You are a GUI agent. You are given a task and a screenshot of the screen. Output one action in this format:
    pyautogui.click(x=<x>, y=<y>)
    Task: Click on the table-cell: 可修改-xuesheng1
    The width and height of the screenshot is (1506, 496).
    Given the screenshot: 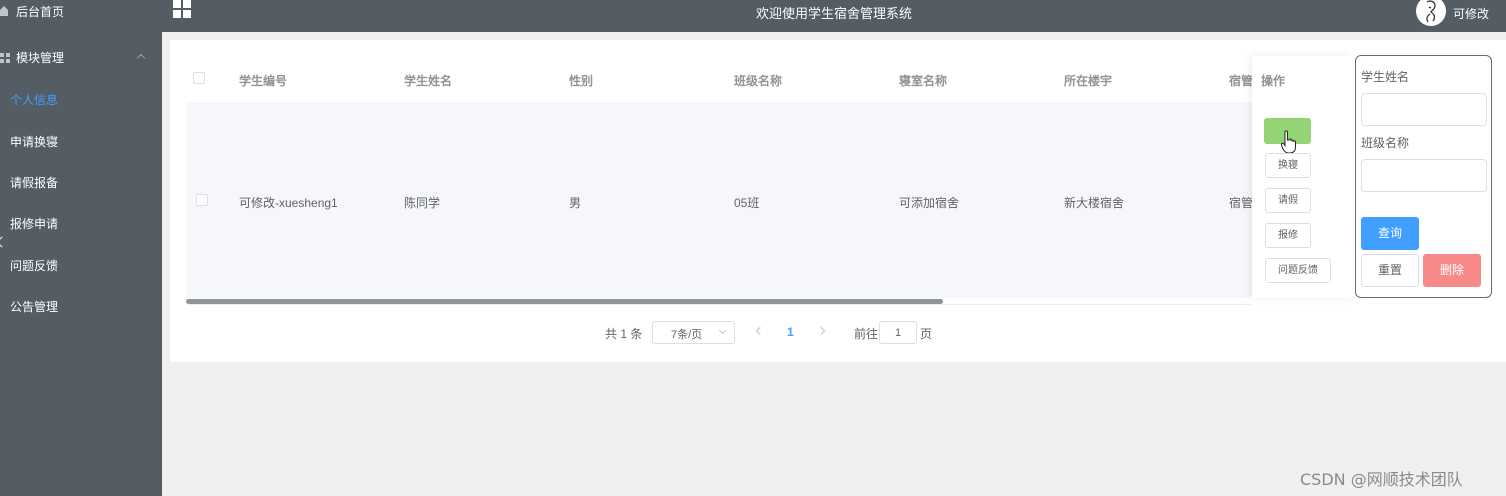 What is the action you would take?
    pyautogui.click(x=288, y=203)
    